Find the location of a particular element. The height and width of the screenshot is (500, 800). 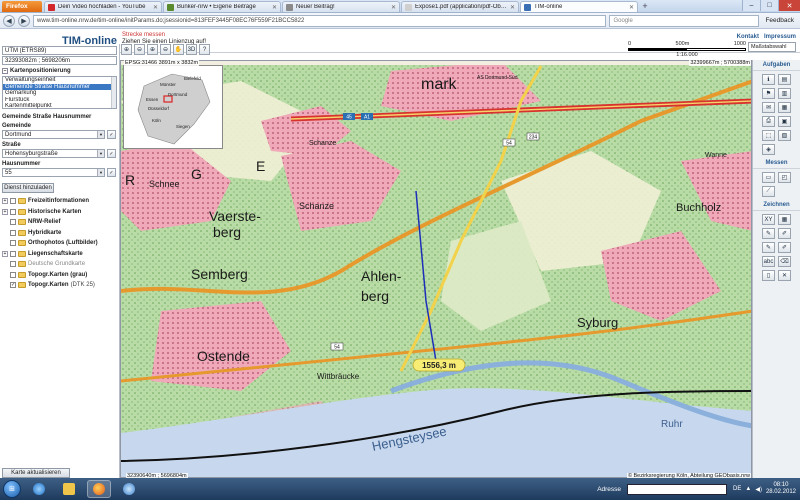

layer-item: Topogr.Karten (grau) is located at coordinates (59, 275).